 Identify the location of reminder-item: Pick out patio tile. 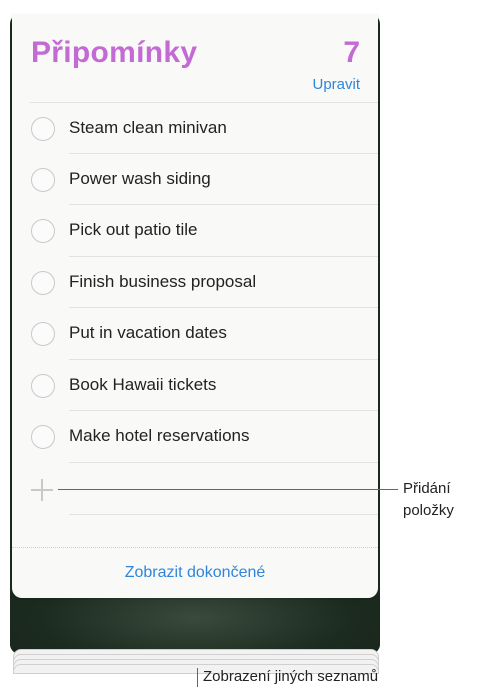
(195, 233).